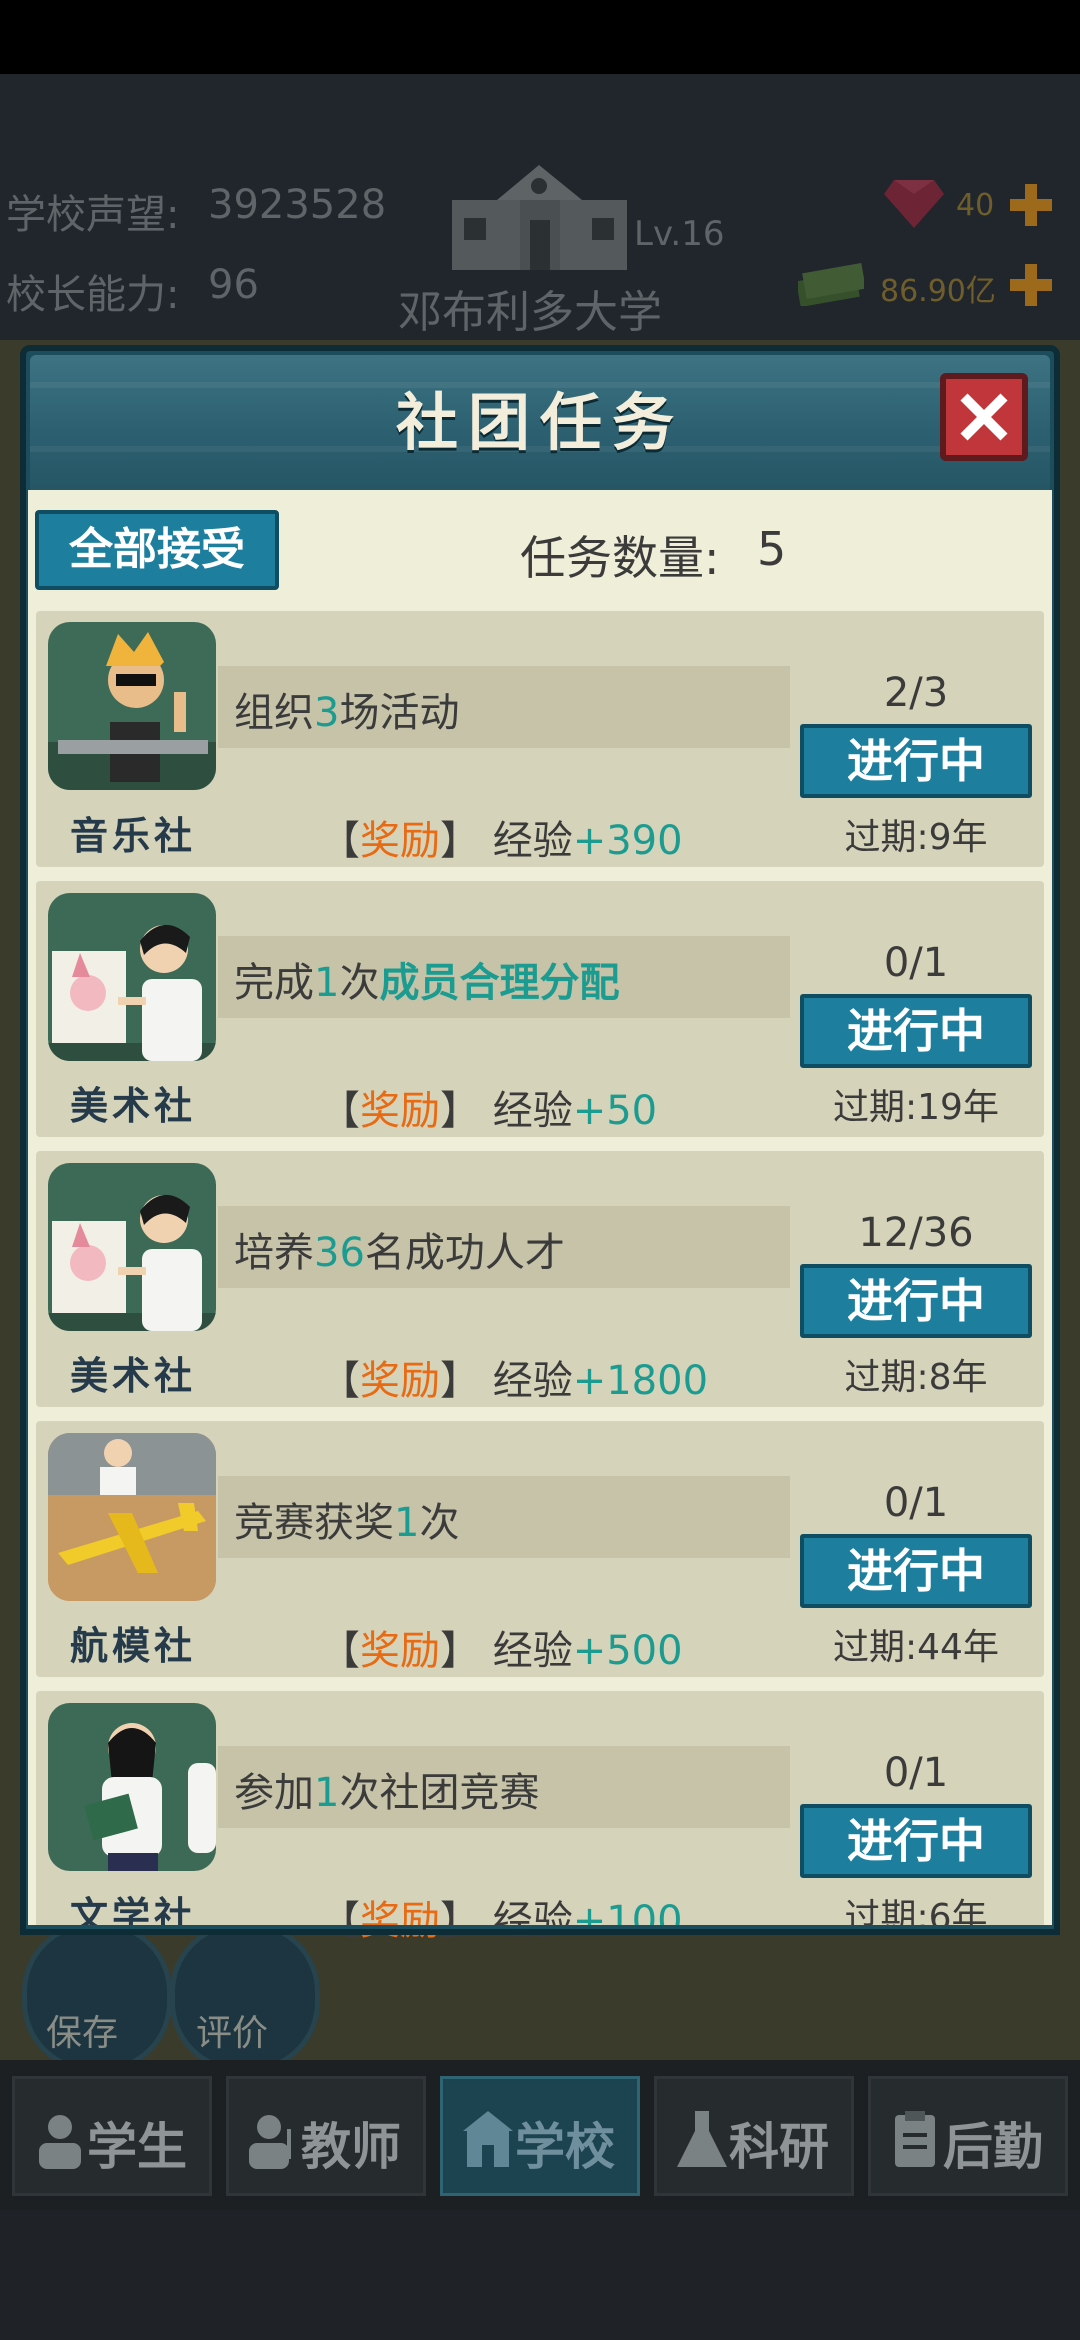 This screenshot has height=2340, width=1080. I want to click on gem-count: 40, so click(975, 205).